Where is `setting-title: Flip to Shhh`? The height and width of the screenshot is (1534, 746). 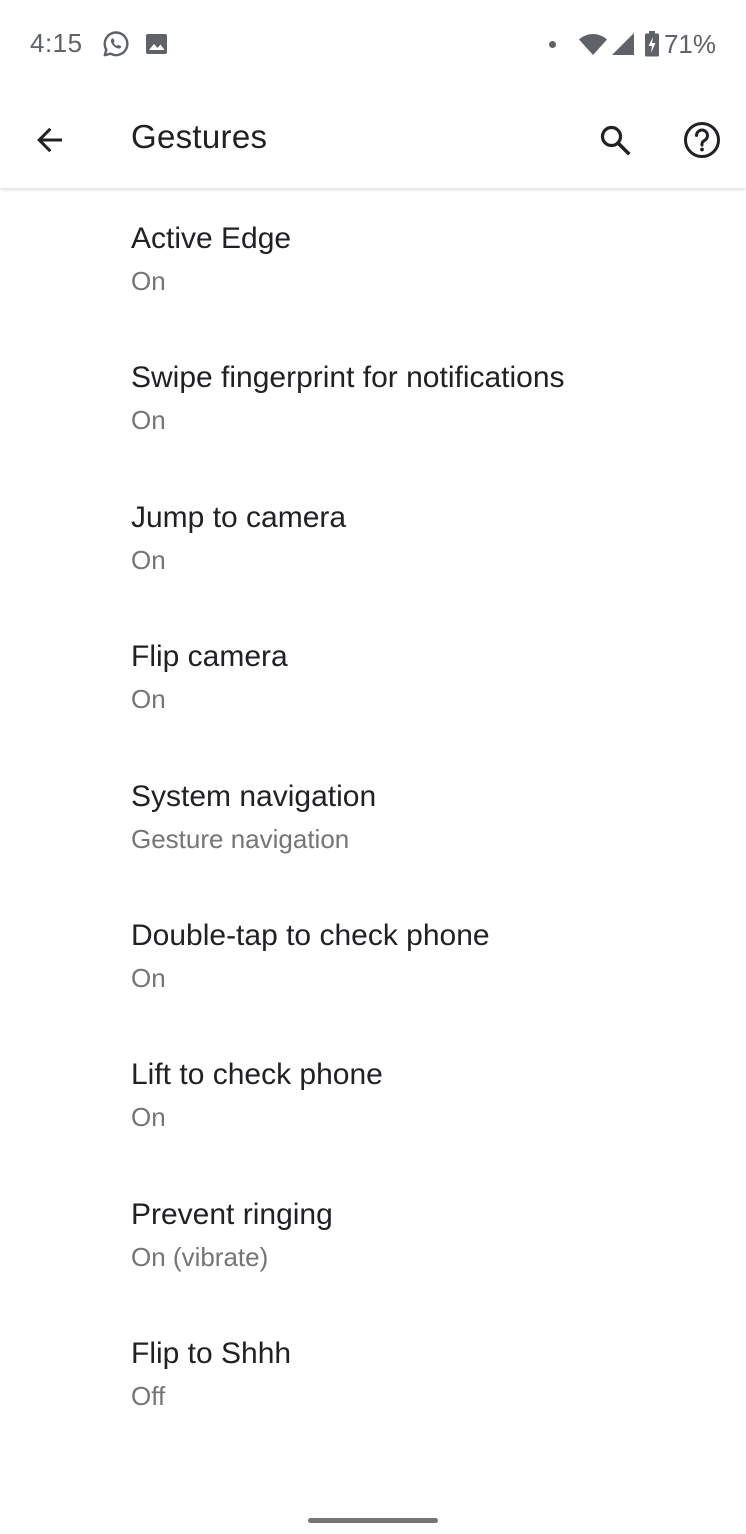
setting-title: Flip to Shhh is located at coordinates (211, 1354).